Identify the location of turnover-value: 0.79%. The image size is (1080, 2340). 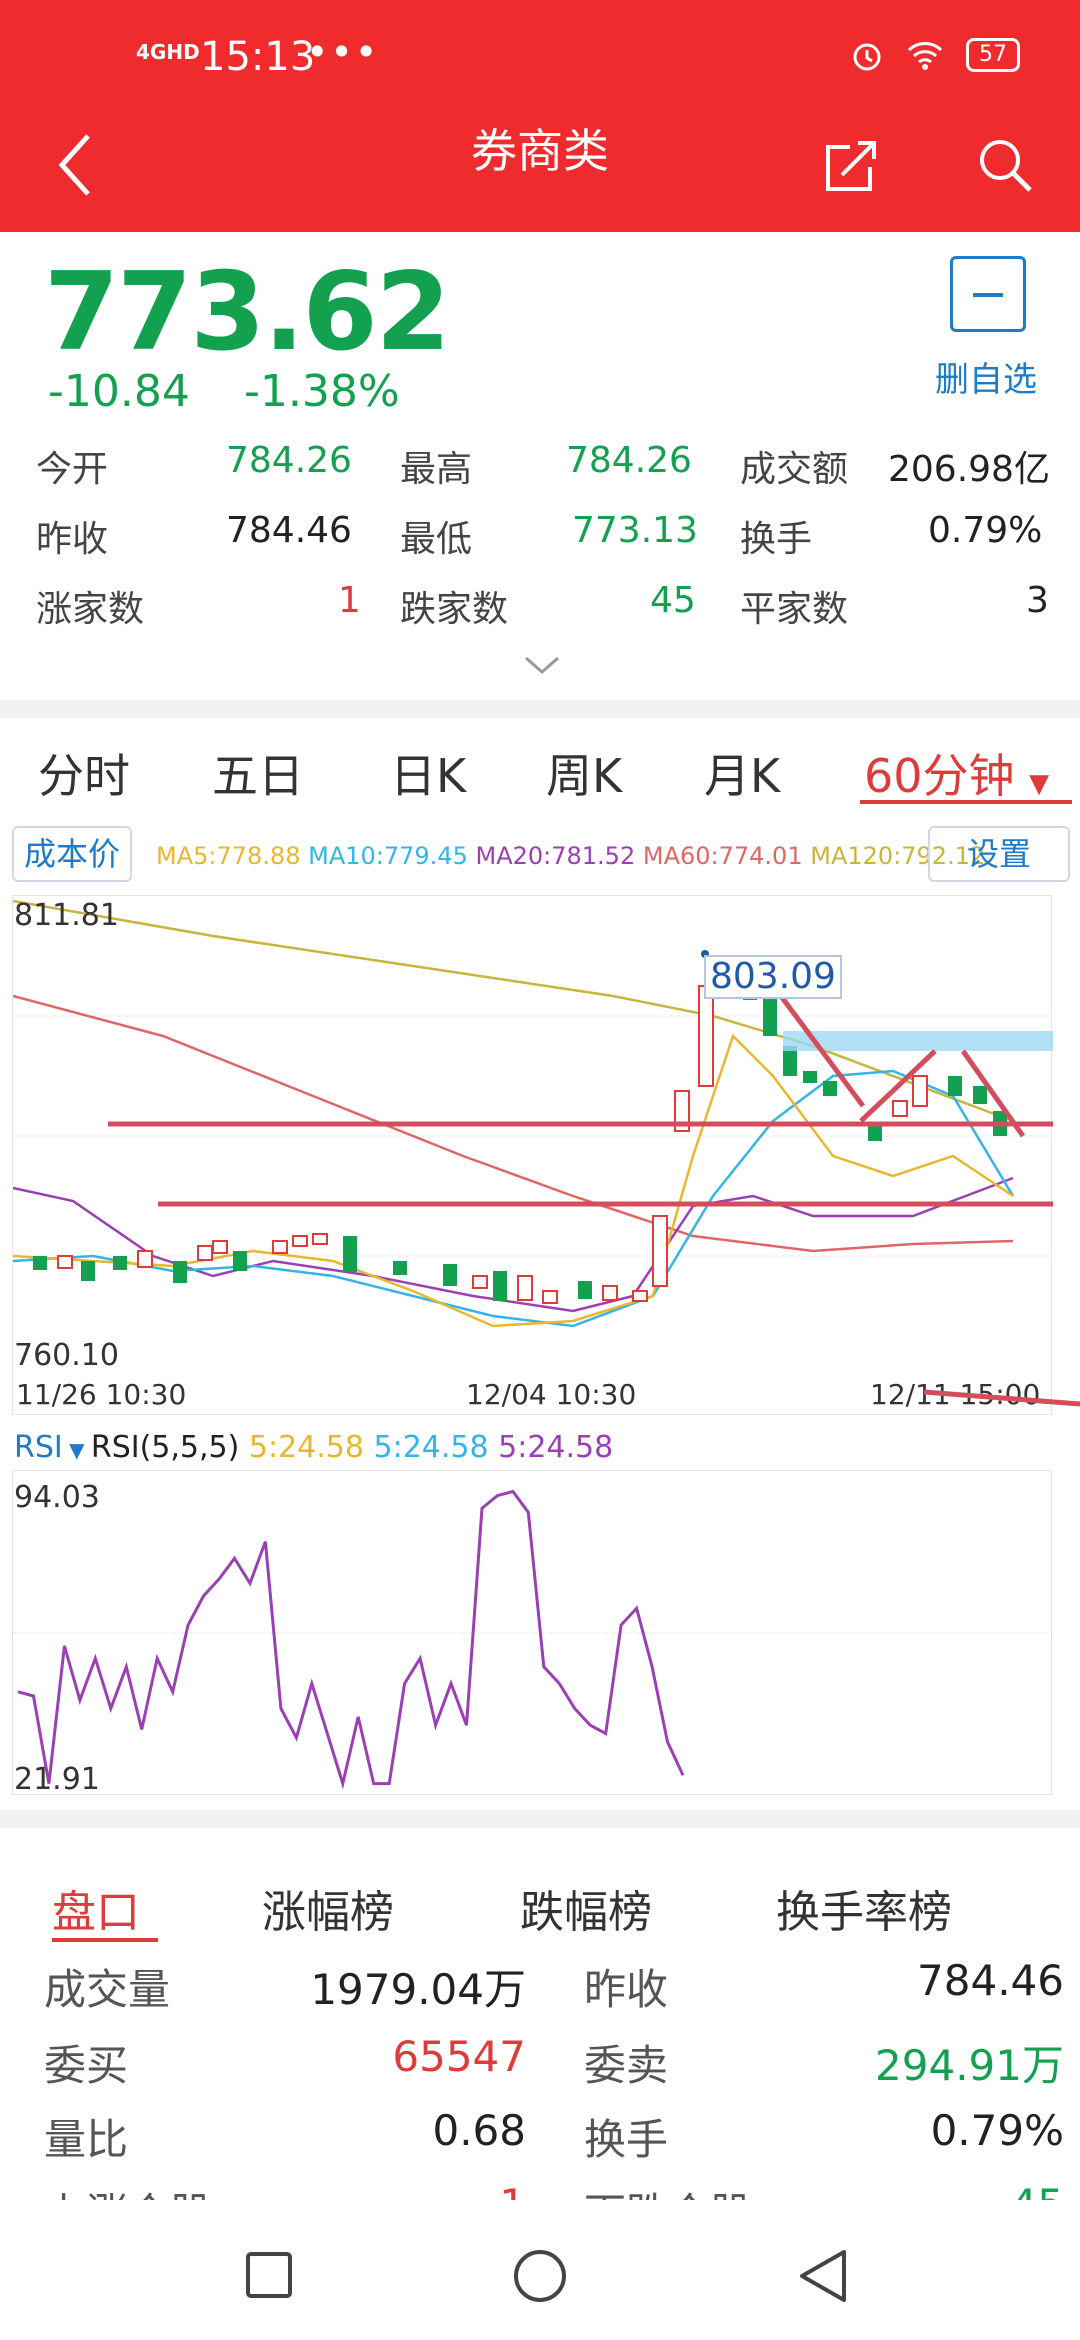
(985, 530).